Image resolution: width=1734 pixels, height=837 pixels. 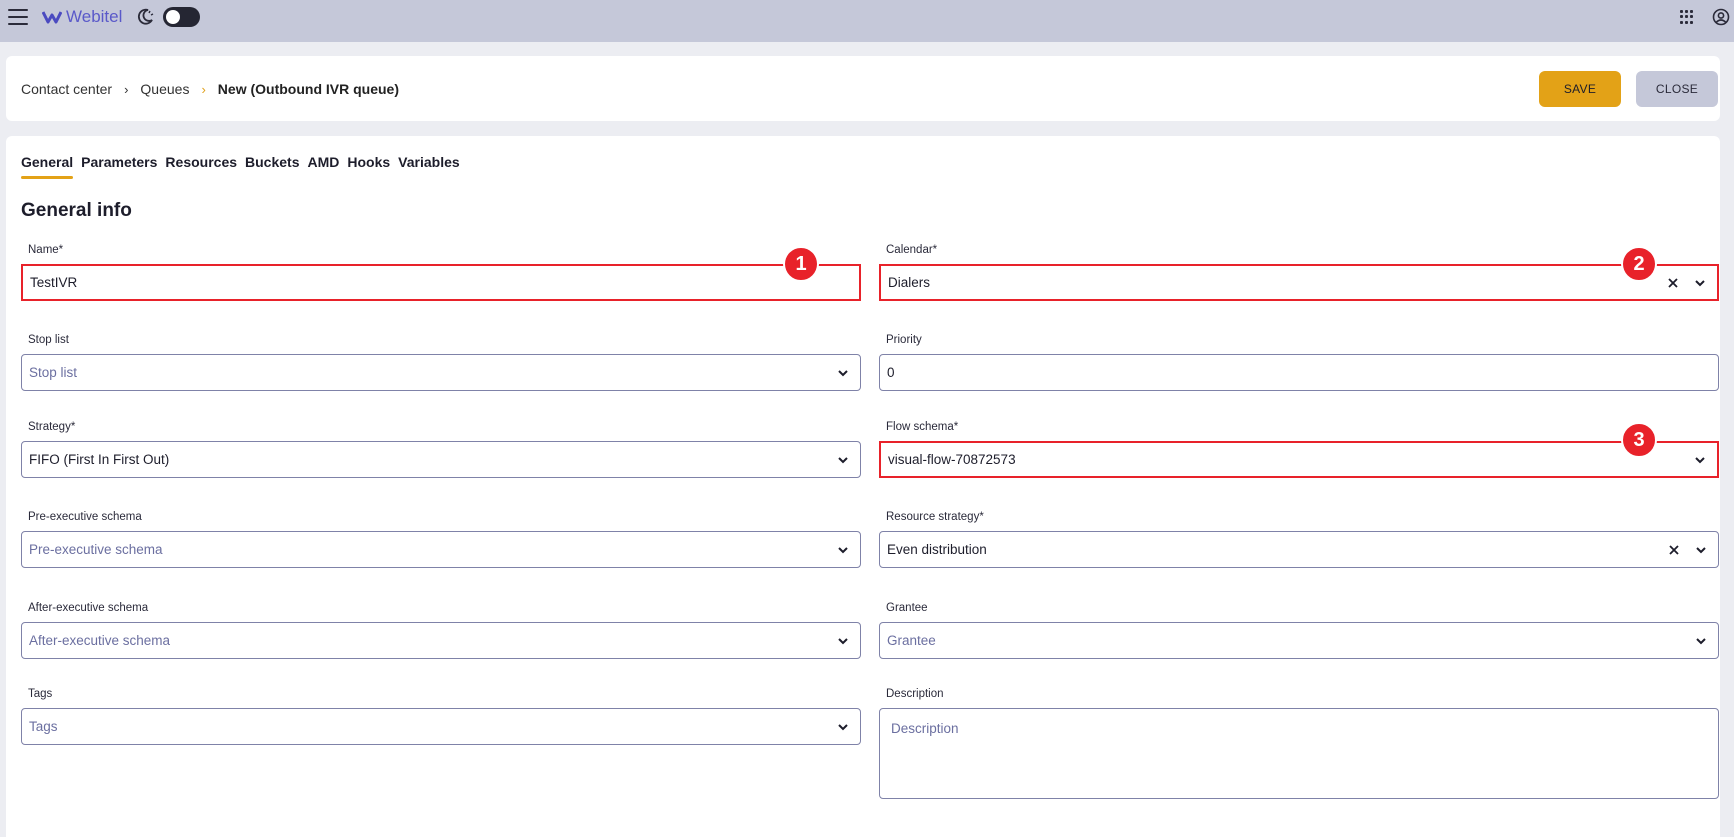 What do you see at coordinates (922, 427) in the screenshot?
I see `flow-schema-label: Flow schema*` at bounding box center [922, 427].